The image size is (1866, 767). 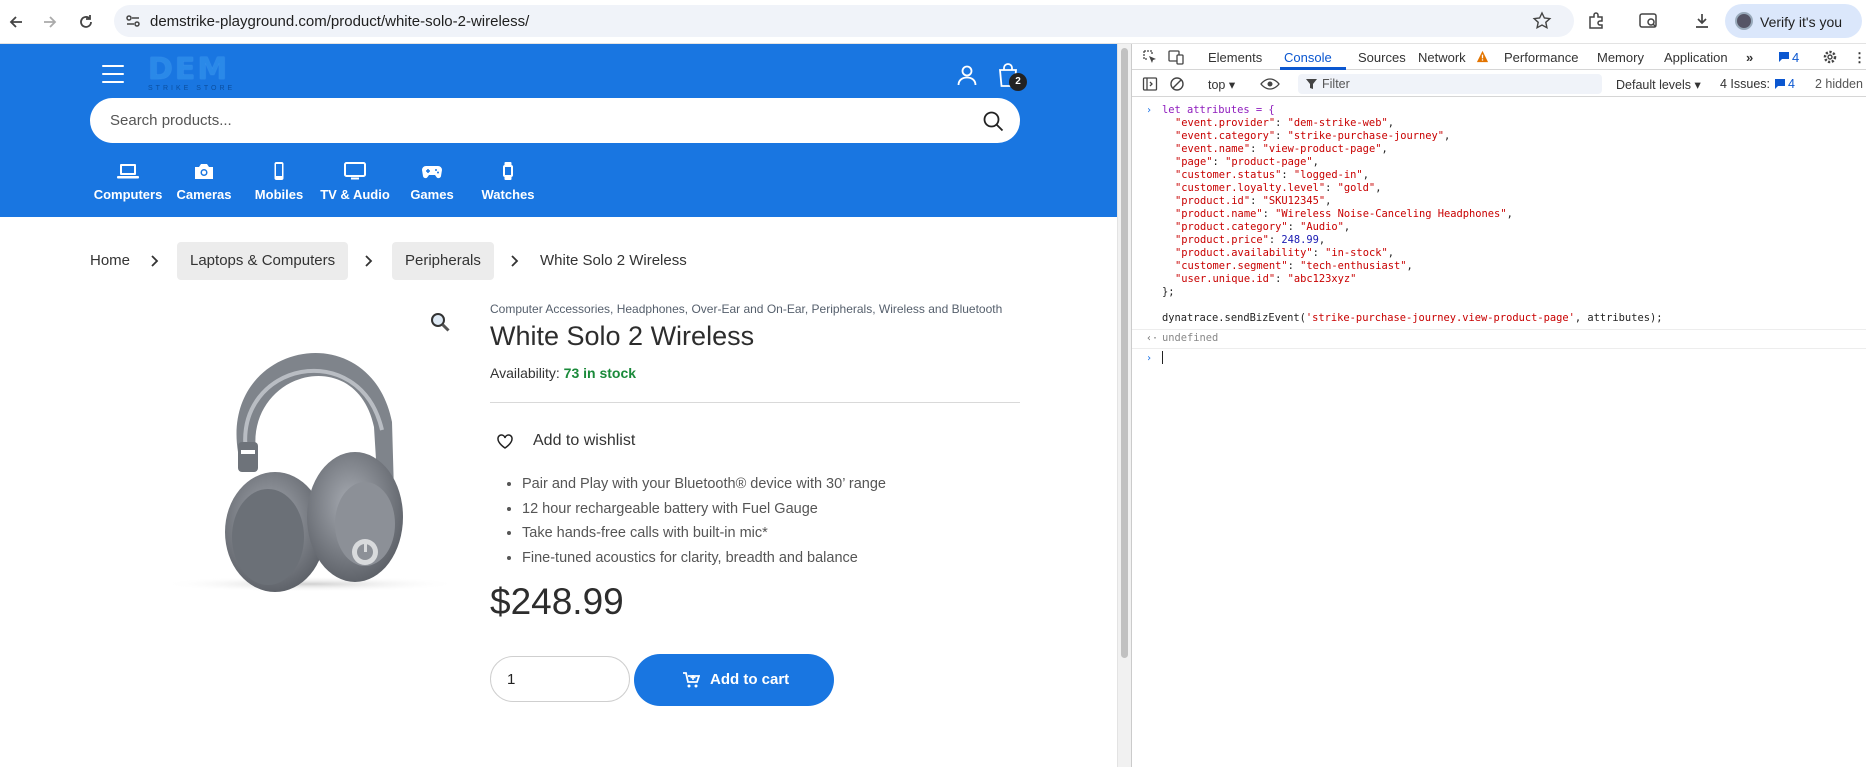 What do you see at coordinates (1322, 227) in the screenshot?
I see `attribute-value: "Audio"` at bounding box center [1322, 227].